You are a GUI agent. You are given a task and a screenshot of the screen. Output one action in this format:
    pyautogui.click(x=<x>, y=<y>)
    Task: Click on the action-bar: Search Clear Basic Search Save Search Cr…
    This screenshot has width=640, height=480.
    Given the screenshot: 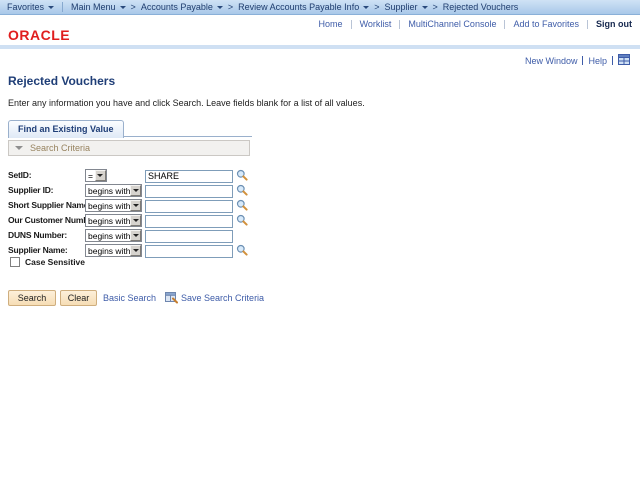 What is the action you would take?
    pyautogui.click(x=136, y=298)
    